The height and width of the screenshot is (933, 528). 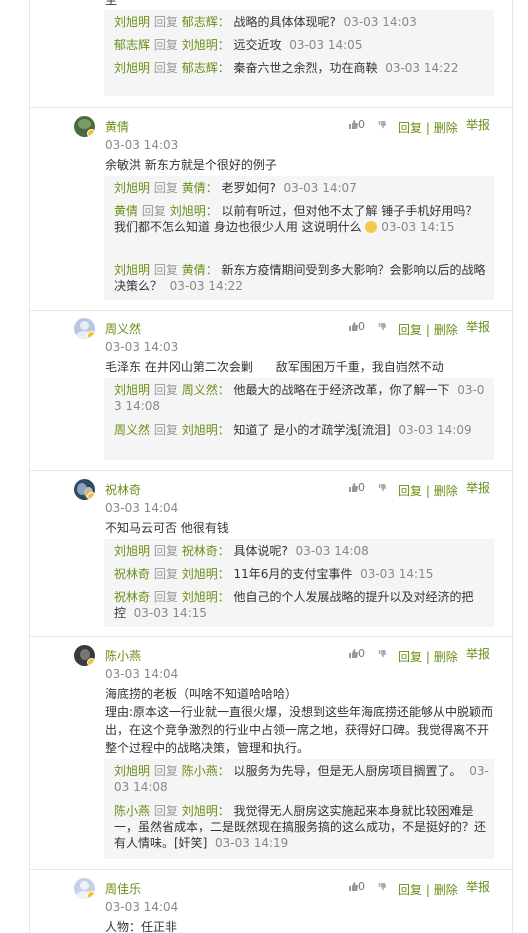 I want to click on reply-time: 03-03 14:15, so click(x=170, y=613).